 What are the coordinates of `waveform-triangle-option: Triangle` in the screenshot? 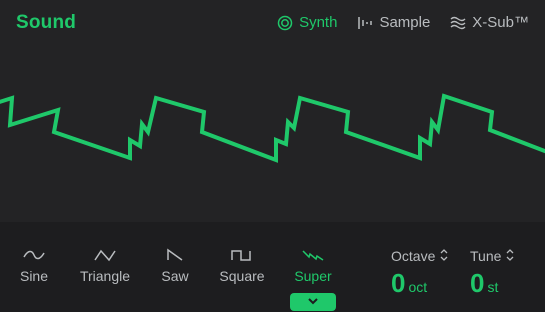 It's located at (105, 266).